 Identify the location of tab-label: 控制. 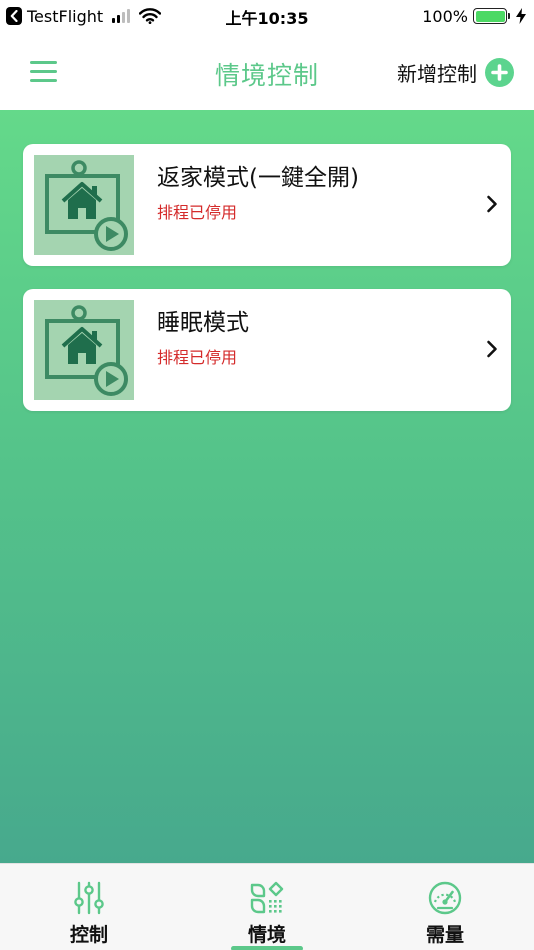
(88, 935).